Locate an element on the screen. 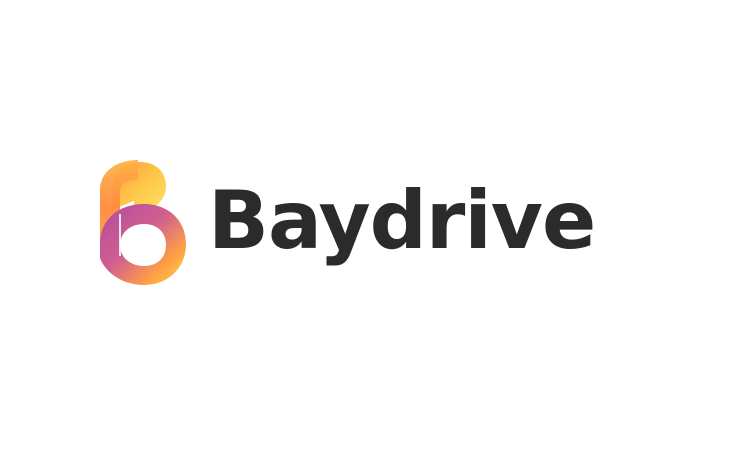  letter-b-gradient-icon is located at coordinates (143, 222).